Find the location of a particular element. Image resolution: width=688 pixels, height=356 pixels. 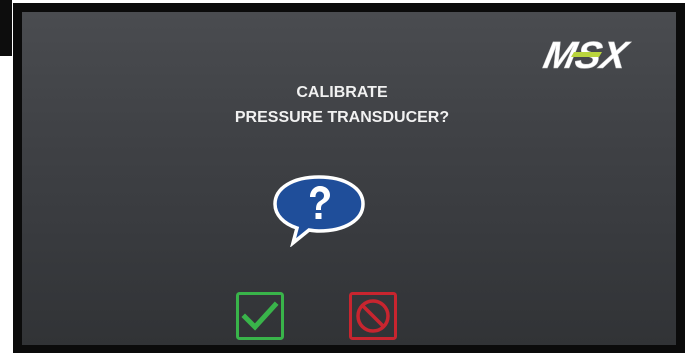

prompt-line-2: PRESSURE TRANSDUCER? is located at coordinates (342, 117).